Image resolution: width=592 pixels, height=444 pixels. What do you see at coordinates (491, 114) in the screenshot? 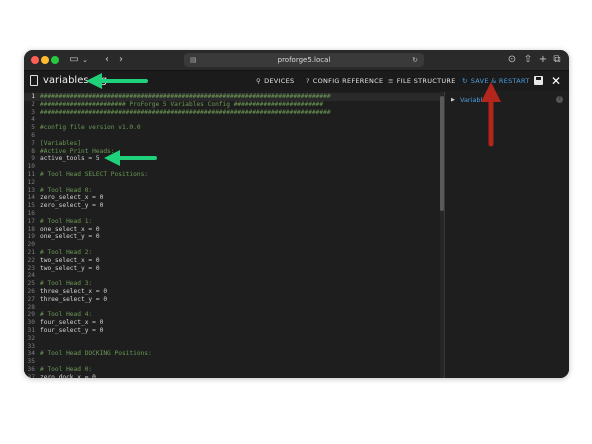
I see `red-arrow-save-restart` at bounding box center [491, 114].